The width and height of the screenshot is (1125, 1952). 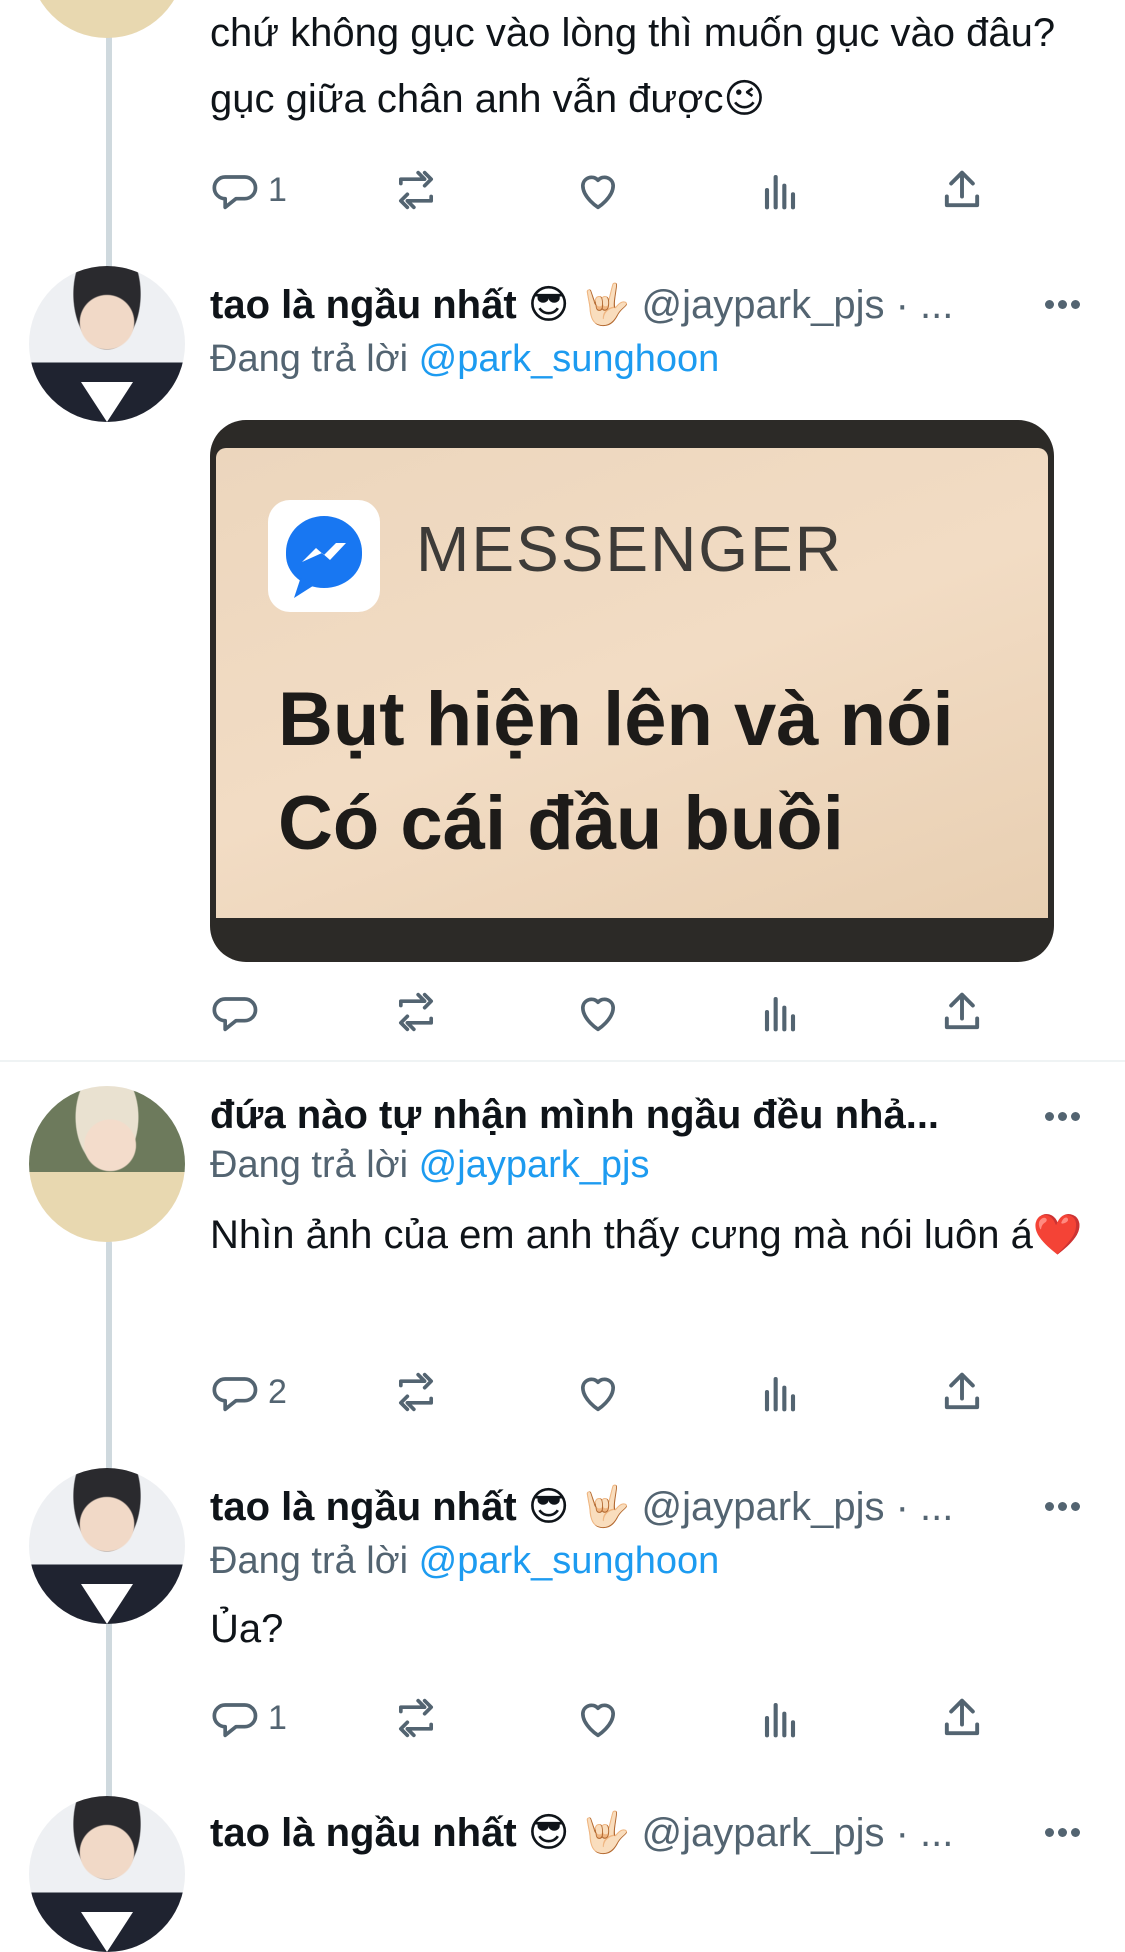 I want to click on mention-link: @jaypark_pjs, so click(x=534, y=1165).